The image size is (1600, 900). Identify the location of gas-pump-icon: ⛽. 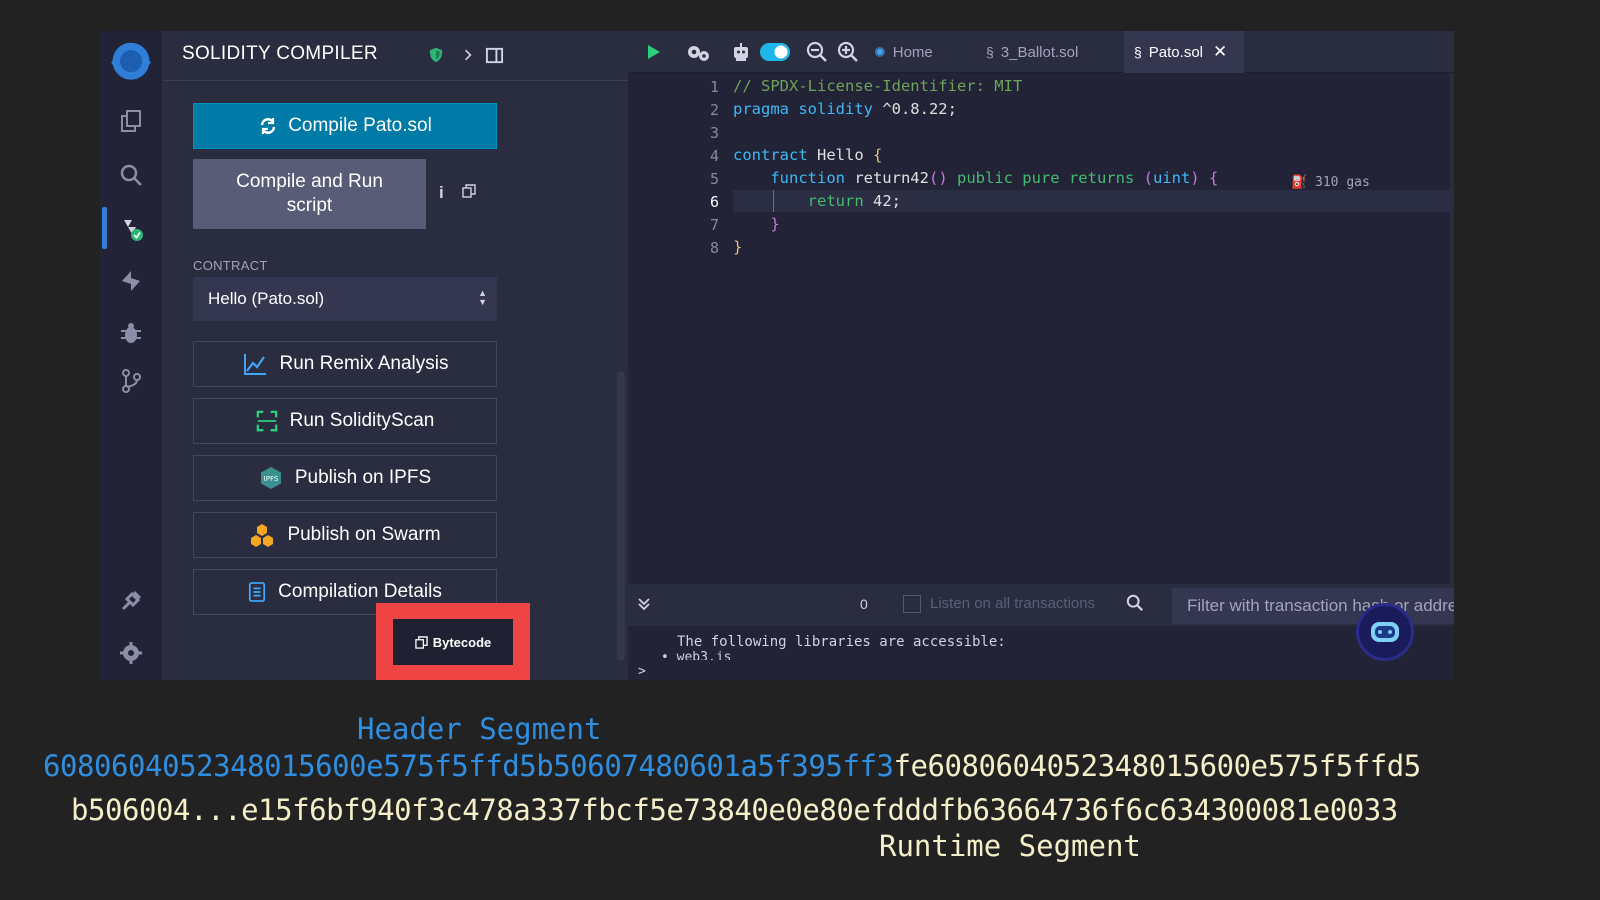
(1303, 182).